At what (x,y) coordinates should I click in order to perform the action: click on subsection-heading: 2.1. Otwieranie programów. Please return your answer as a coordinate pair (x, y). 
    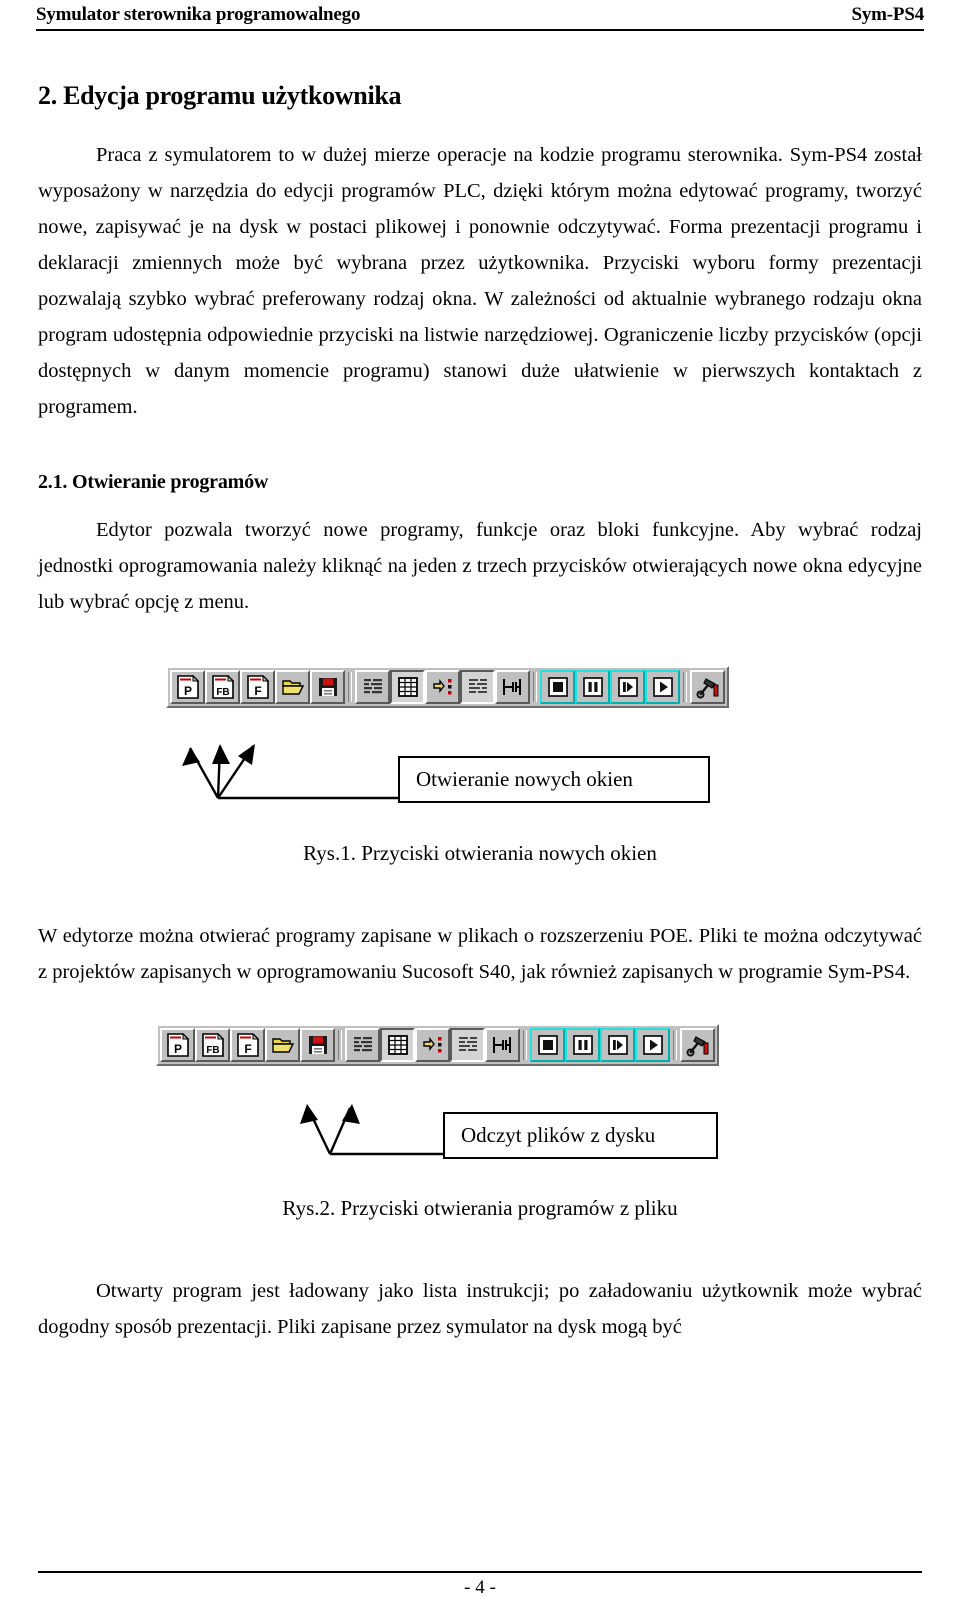
    Looking at the image, I should click on (153, 482).